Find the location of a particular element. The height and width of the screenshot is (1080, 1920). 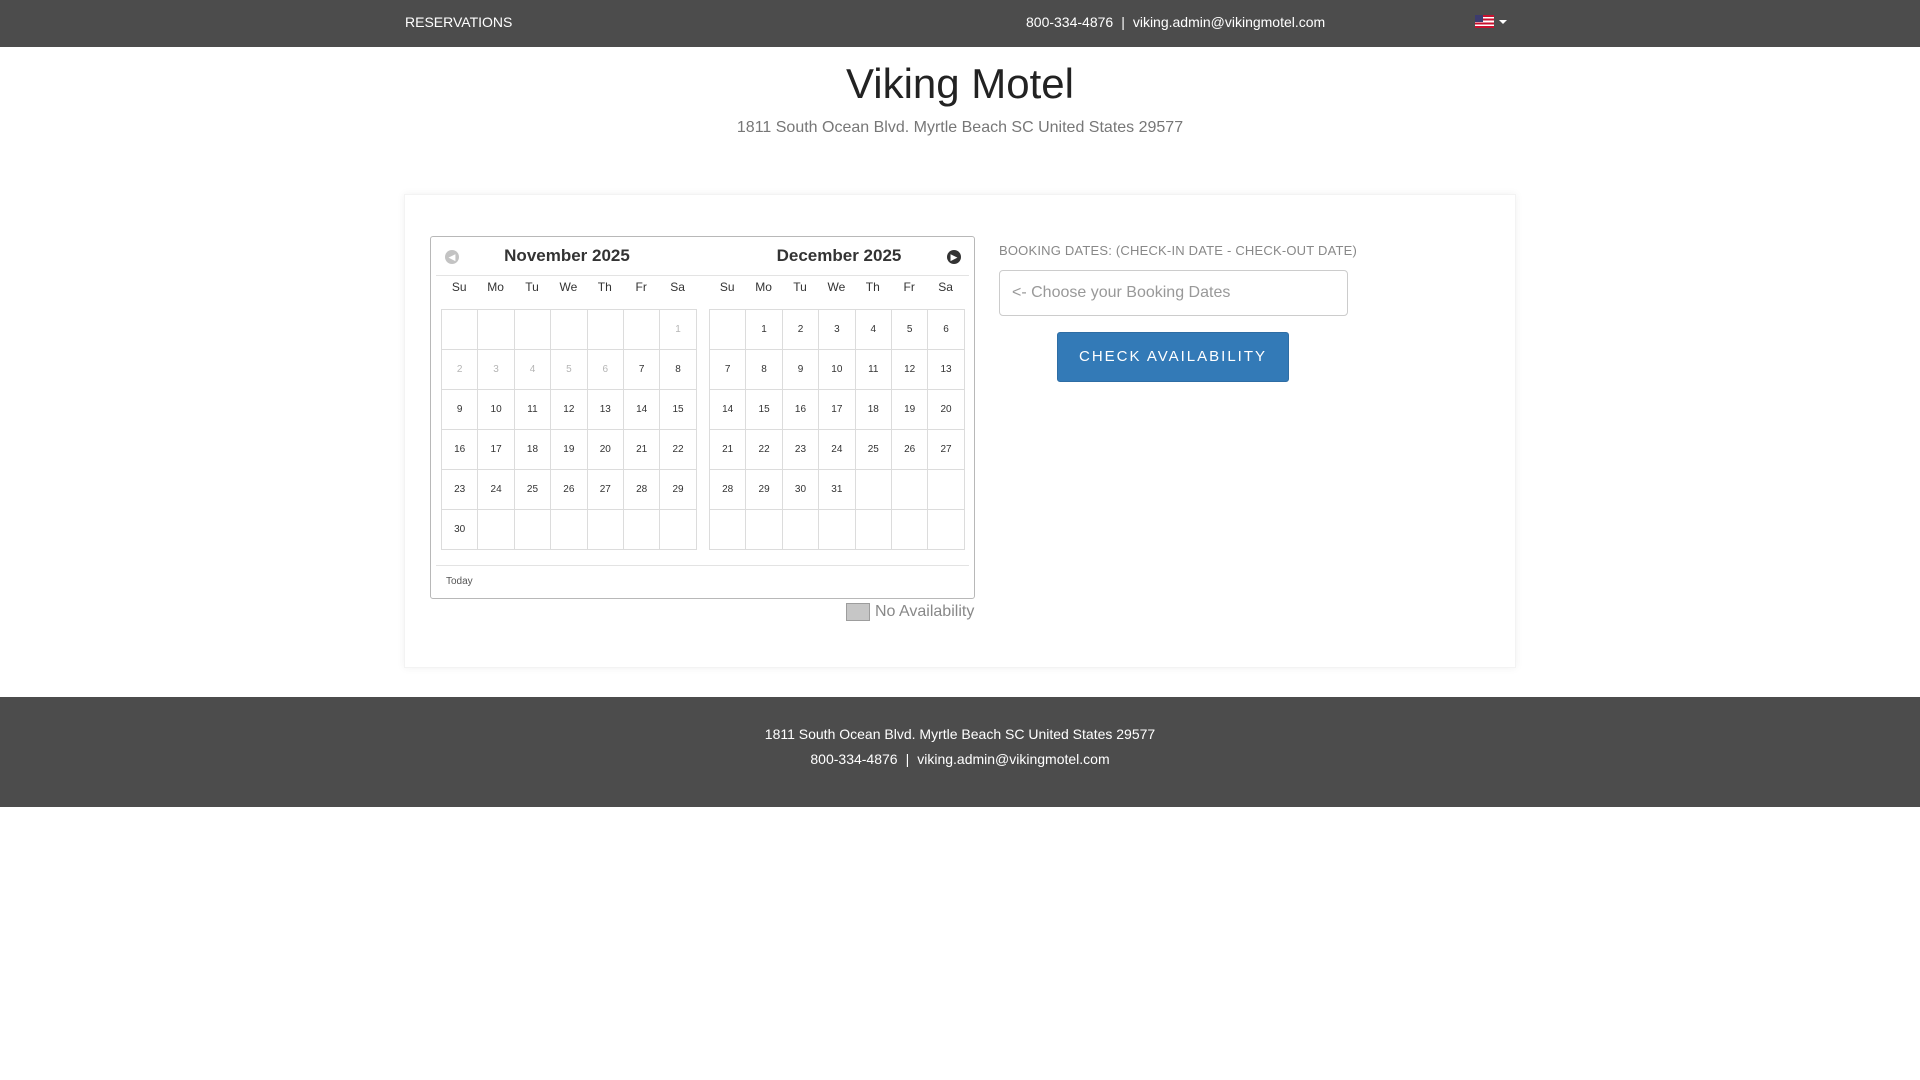

us-flag-icon is located at coordinates (1484, 21).